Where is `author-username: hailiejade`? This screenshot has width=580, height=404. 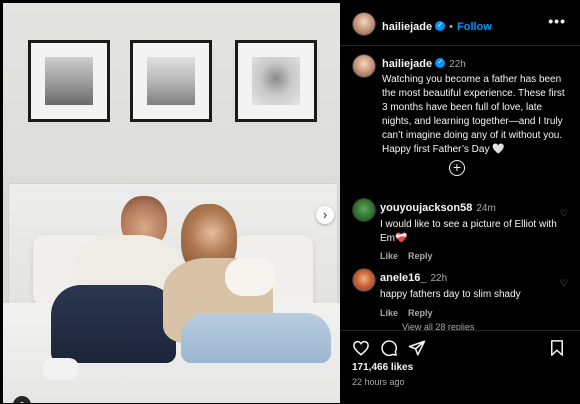
author-username: hailiejade is located at coordinates (407, 27).